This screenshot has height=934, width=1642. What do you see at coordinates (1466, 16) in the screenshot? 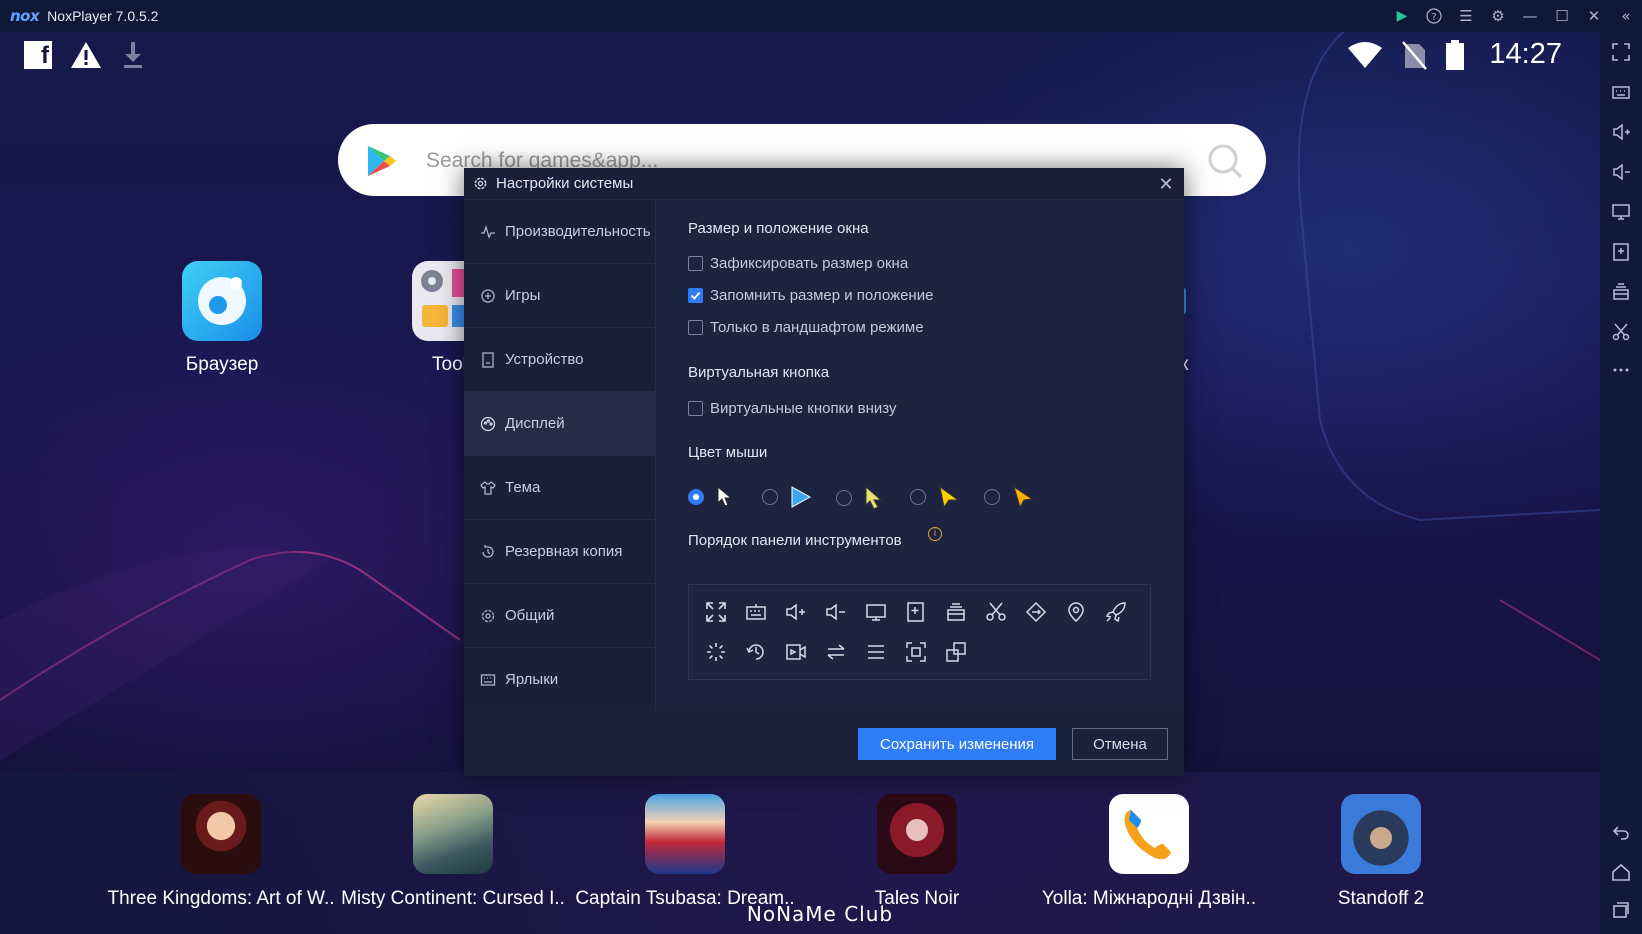
I see `menu-icon: ☰` at bounding box center [1466, 16].